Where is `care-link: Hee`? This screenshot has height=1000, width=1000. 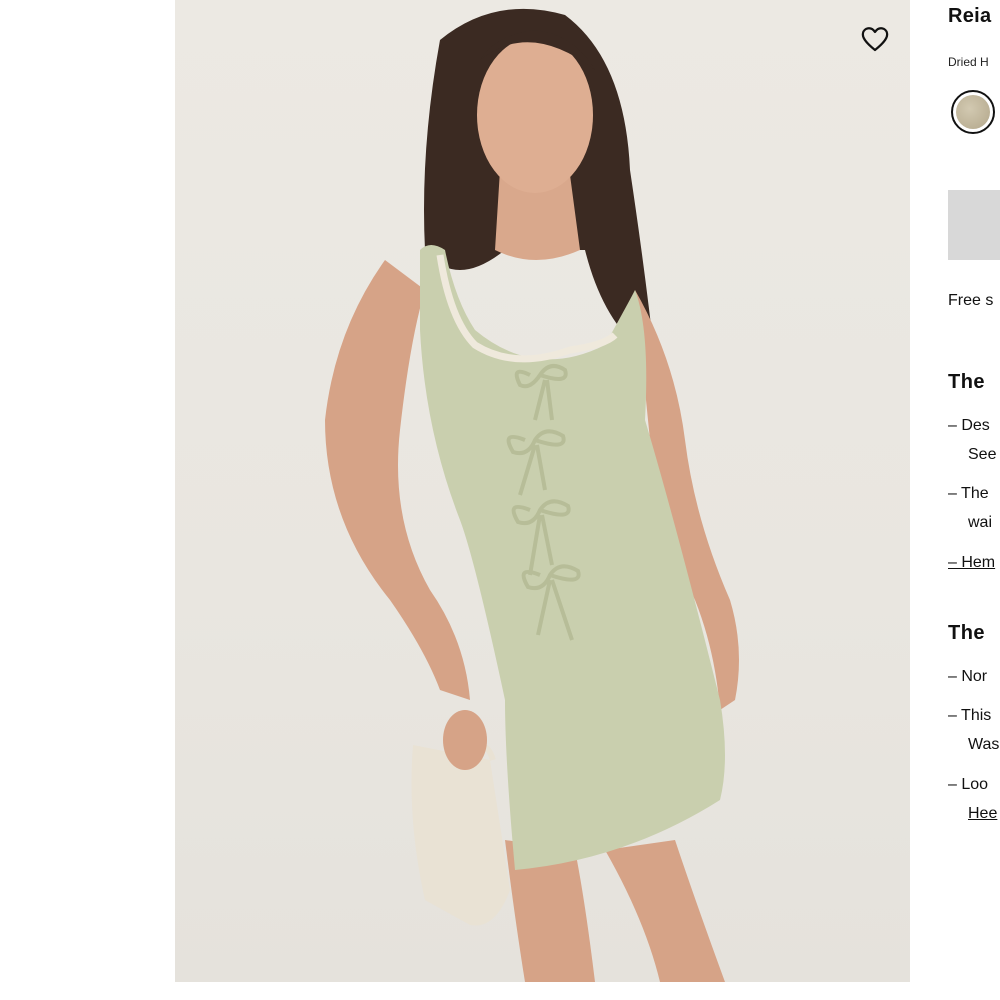 care-link: Hee is located at coordinates (982, 814).